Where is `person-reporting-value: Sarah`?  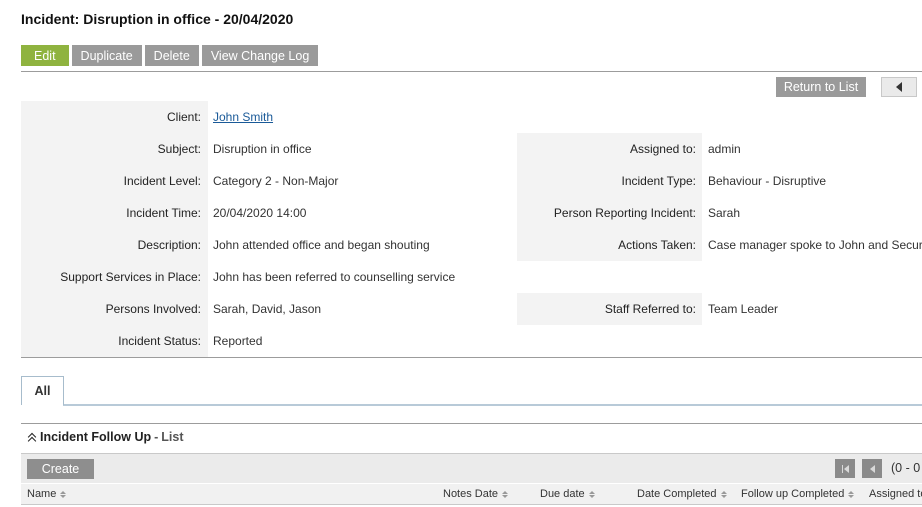 person-reporting-value: Sarah is located at coordinates (724, 213).